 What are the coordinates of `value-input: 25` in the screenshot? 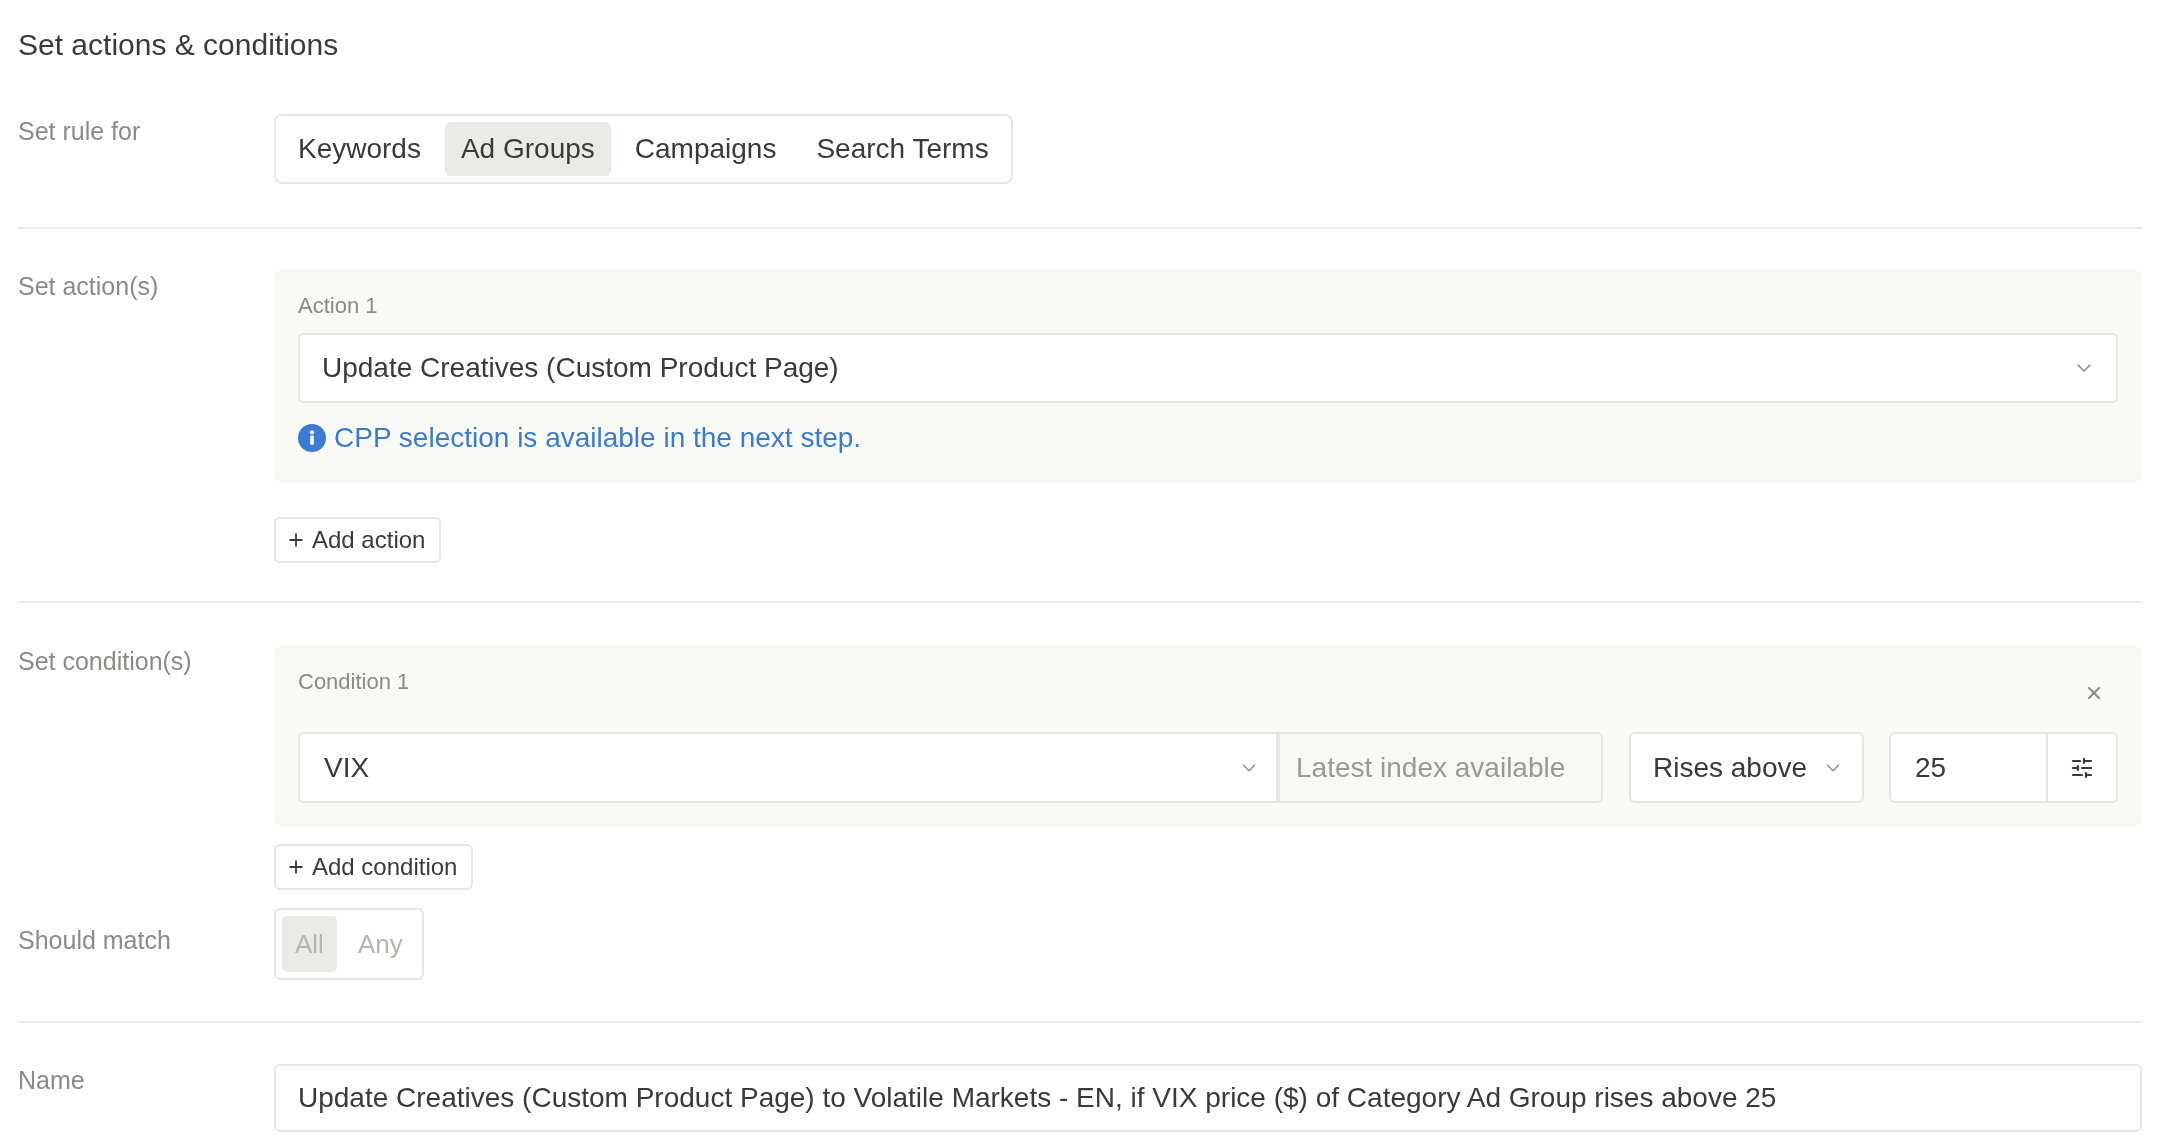 It's located at (1968, 767).